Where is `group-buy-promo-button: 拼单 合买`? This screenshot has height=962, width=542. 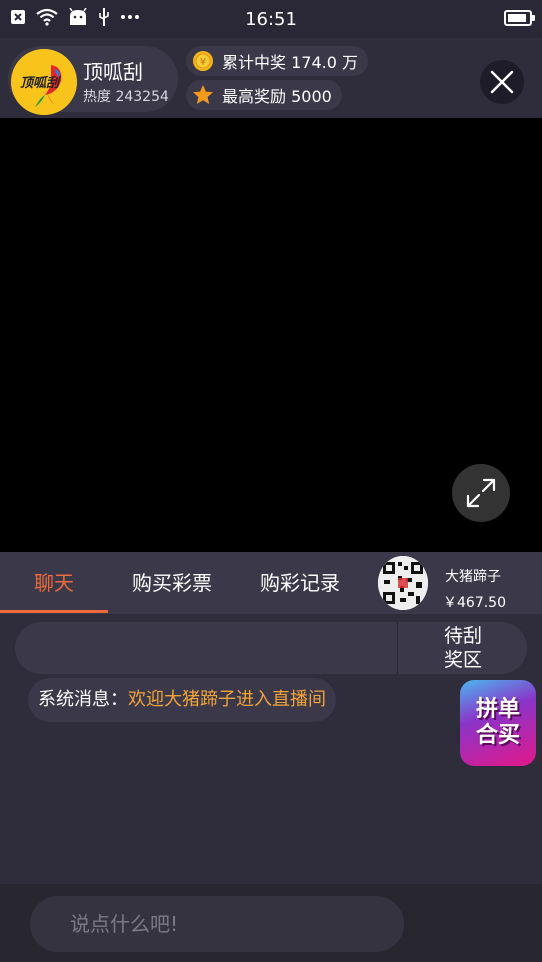
group-buy-promo-button: 拼单 合买 is located at coordinates (498, 723).